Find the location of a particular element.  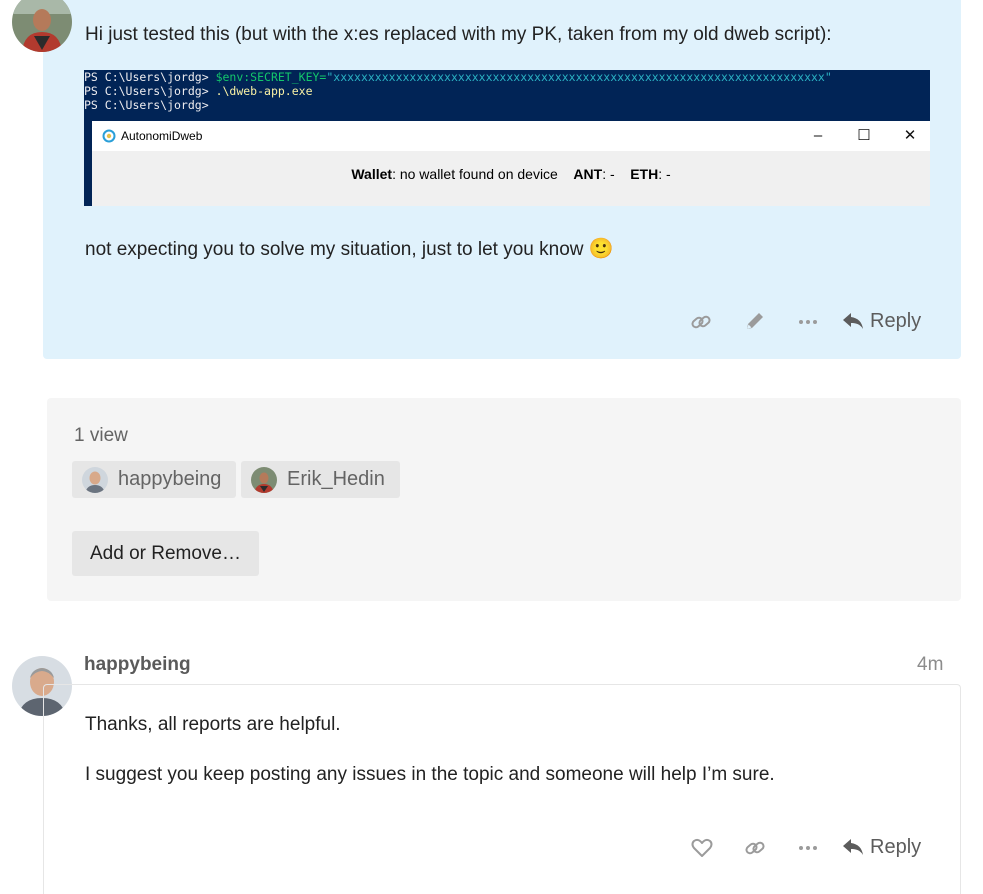

view-count: 1 view is located at coordinates (101, 435).